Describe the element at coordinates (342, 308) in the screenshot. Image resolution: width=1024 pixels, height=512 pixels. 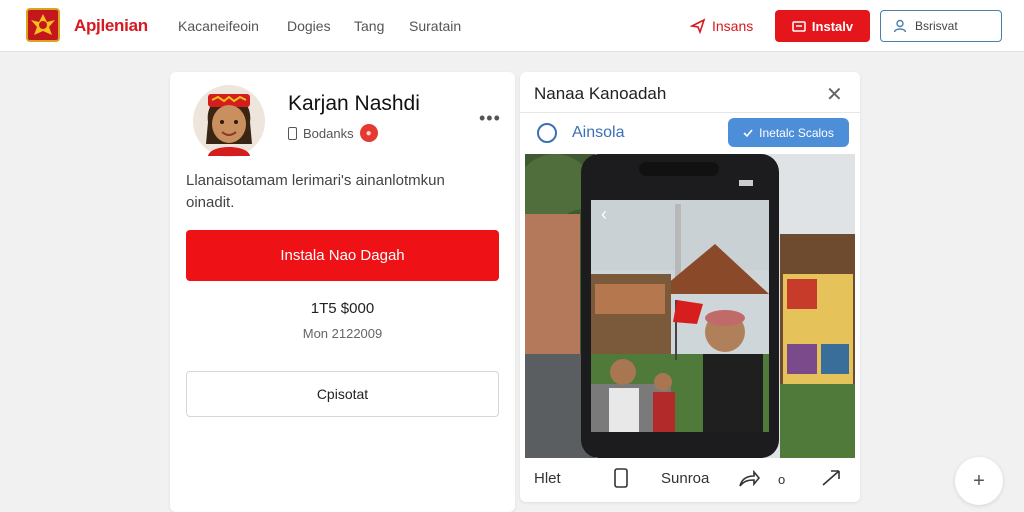
I see `price-value: 1T5 $000` at that location.